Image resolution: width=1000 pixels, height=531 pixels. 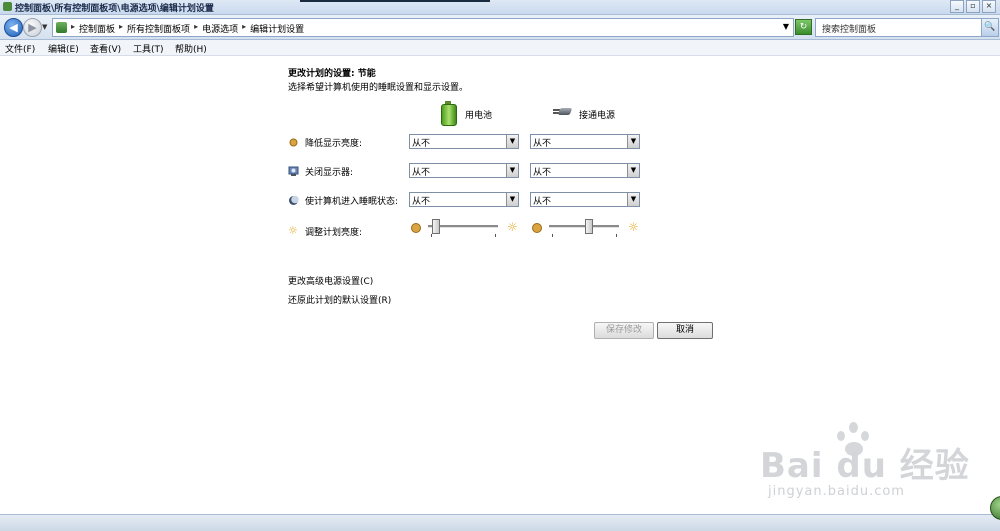 I want to click on page-subtitle: 选择希望计算机使用的睡眠设置和显示设置。, so click(x=378, y=88).